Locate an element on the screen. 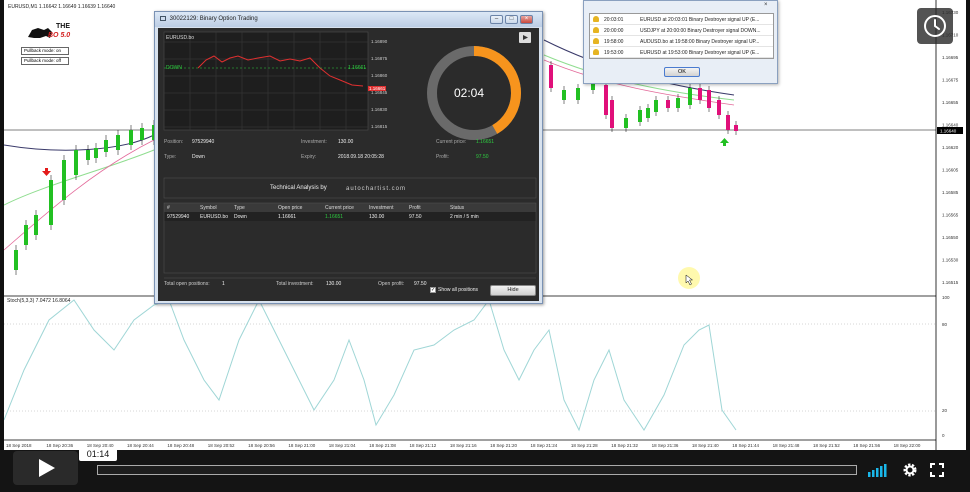 The width and height of the screenshot is (970, 492). column-header: Open price is located at coordinates (290, 208).